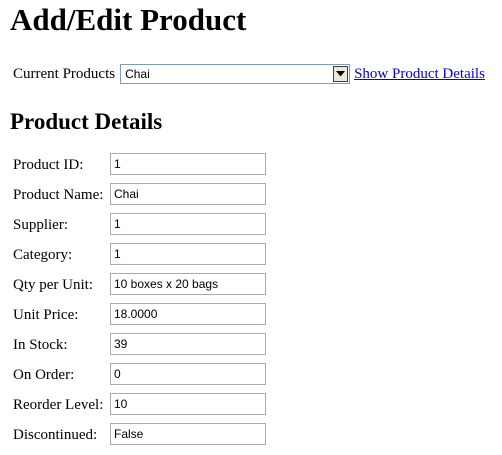 The width and height of the screenshot is (502, 455). I want to click on dropdown-arrow-button, so click(341, 74).